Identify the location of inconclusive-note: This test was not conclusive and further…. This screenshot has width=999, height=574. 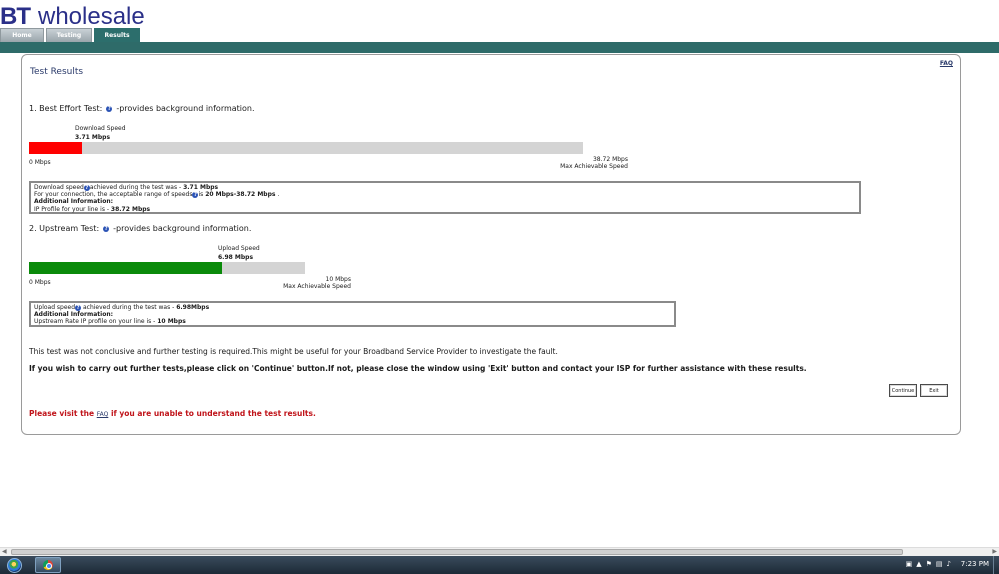
(293, 351).